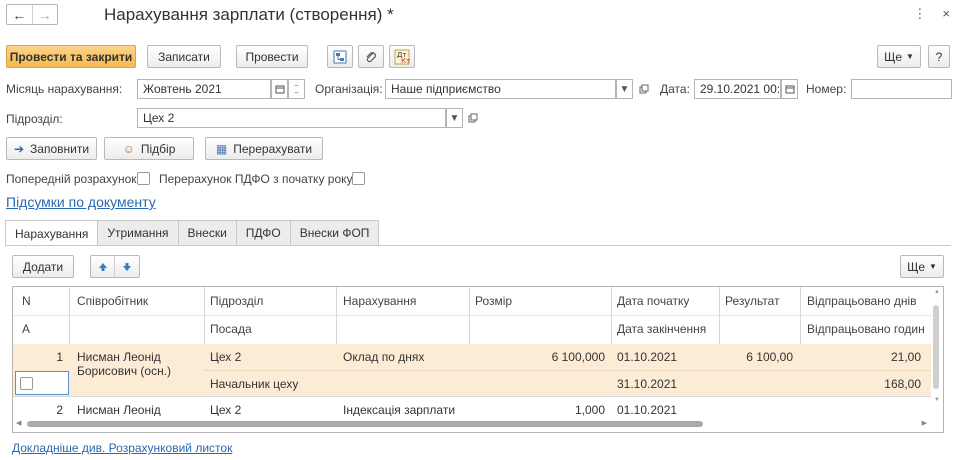 The image size is (956, 460). What do you see at coordinates (864, 357) in the screenshot?
I see `row1-days-worked: 21,00` at bounding box center [864, 357].